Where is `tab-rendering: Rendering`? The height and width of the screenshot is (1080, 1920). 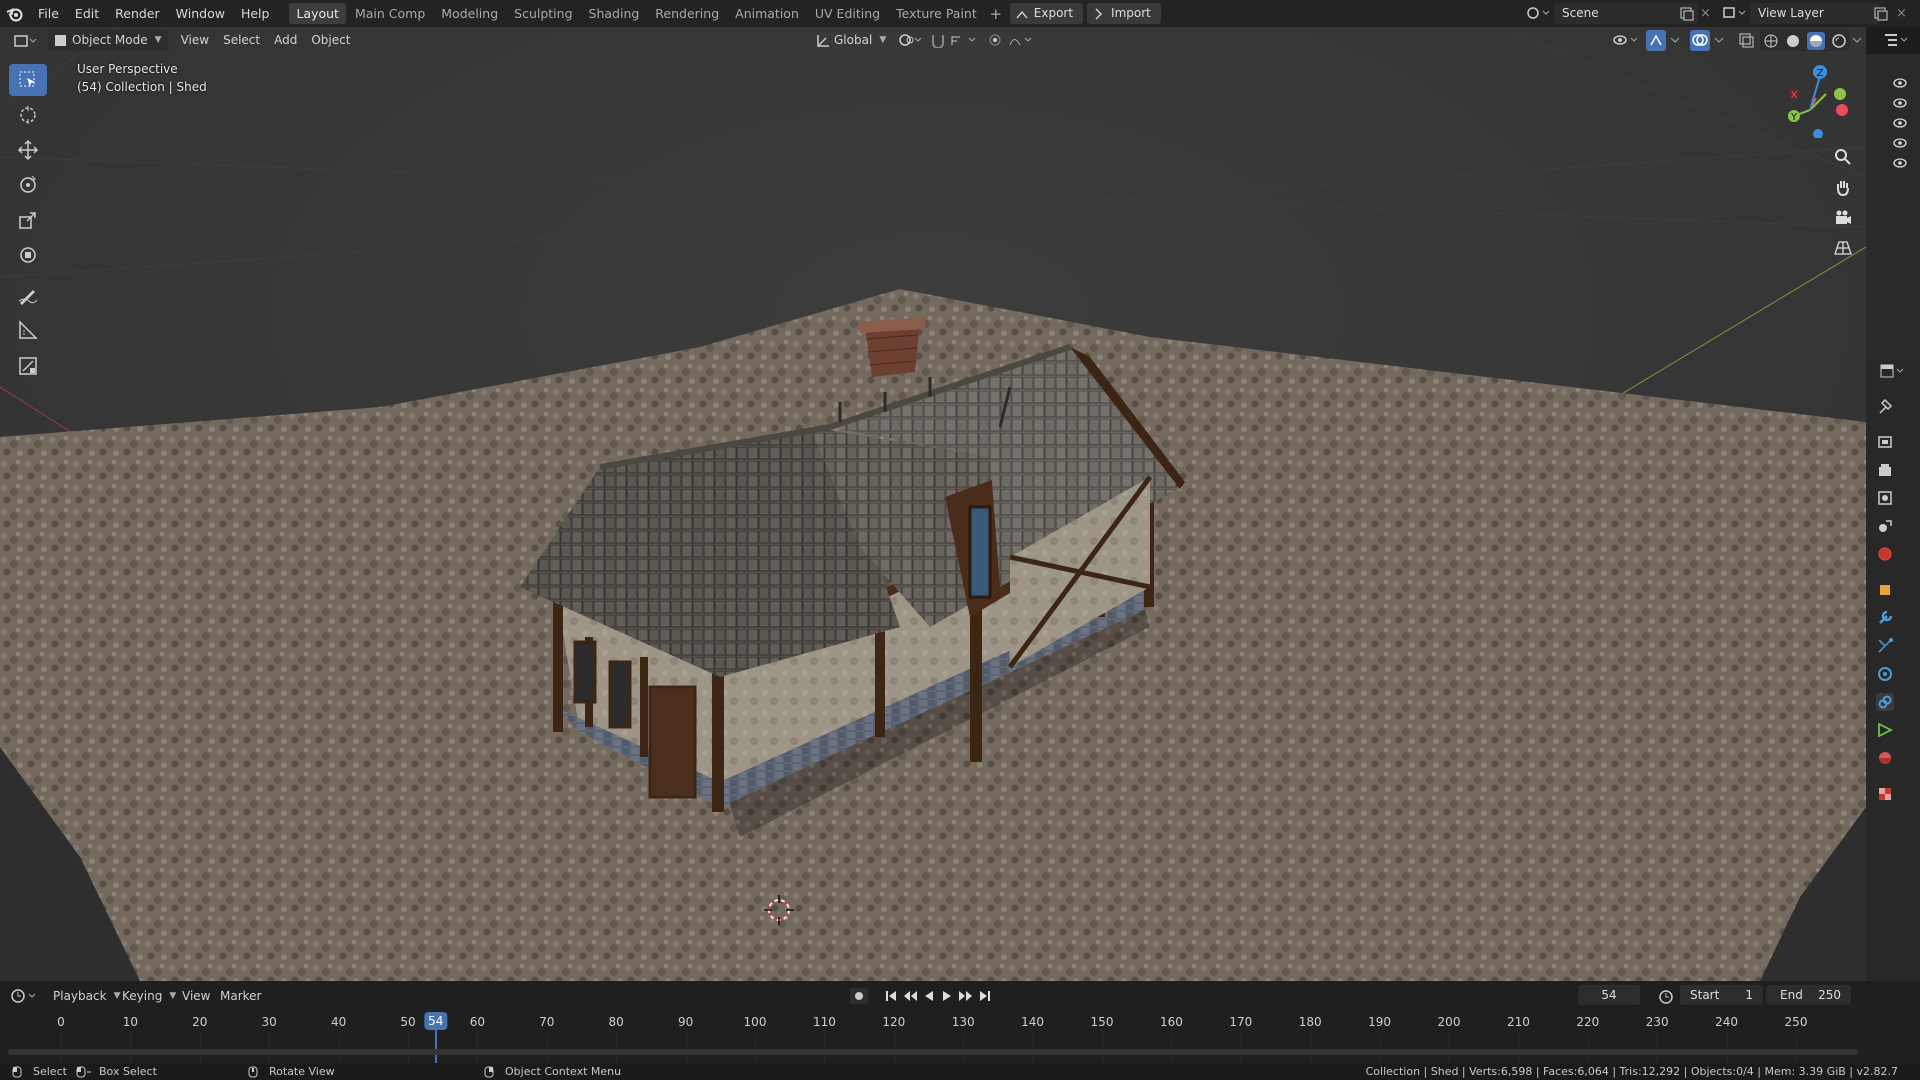 tab-rendering: Rendering is located at coordinates (687, 13).